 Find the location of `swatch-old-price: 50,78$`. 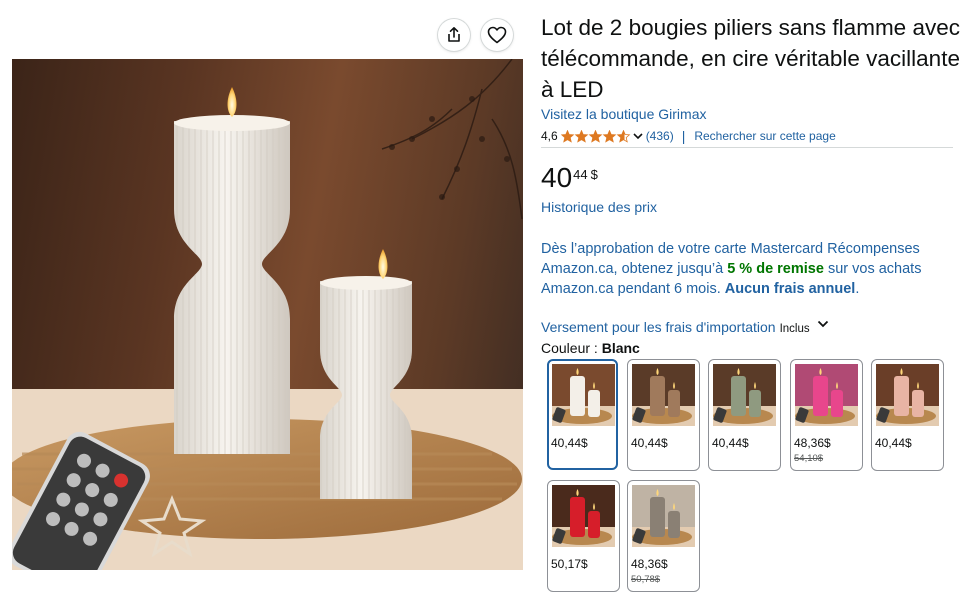

swatch-old-price: 50,78$ is located at coordinates (646, 579).